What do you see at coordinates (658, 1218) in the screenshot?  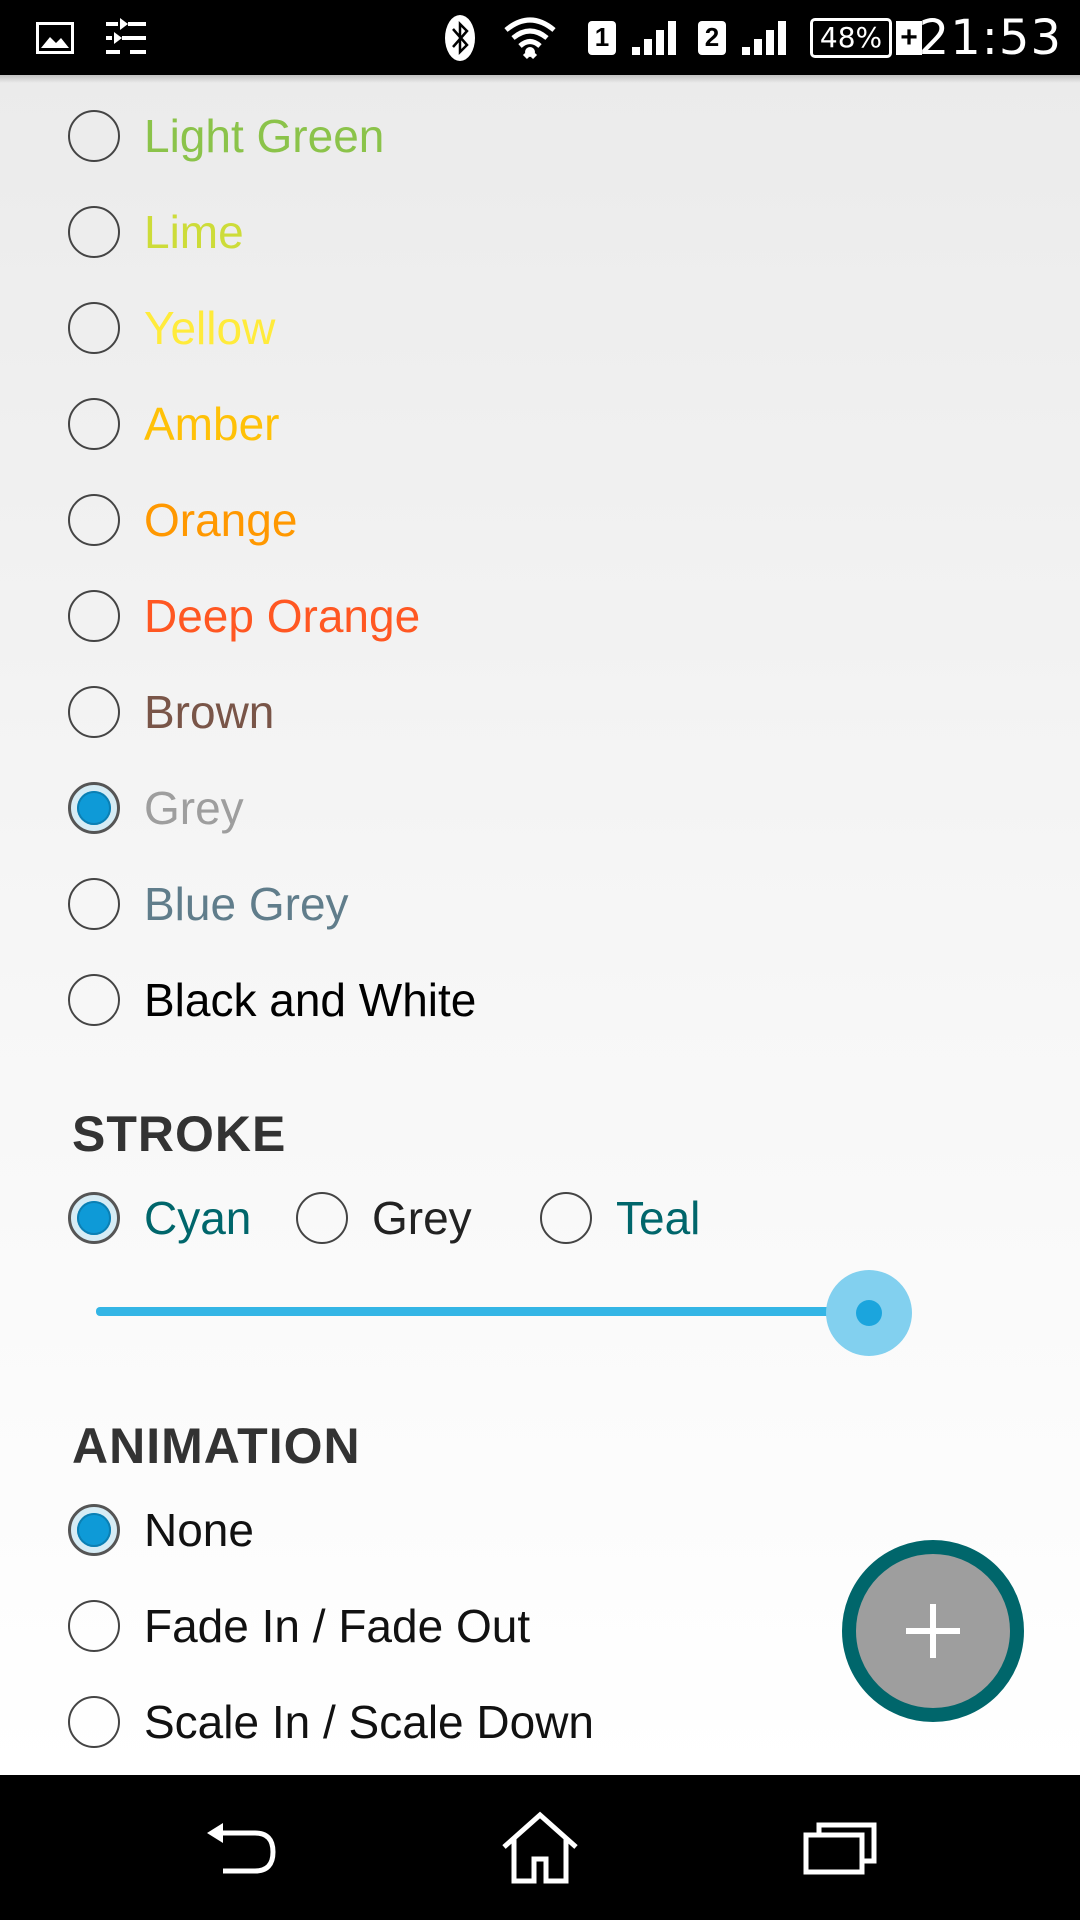 I see `radio-label: Teal` at bounding box center [658, 1218].